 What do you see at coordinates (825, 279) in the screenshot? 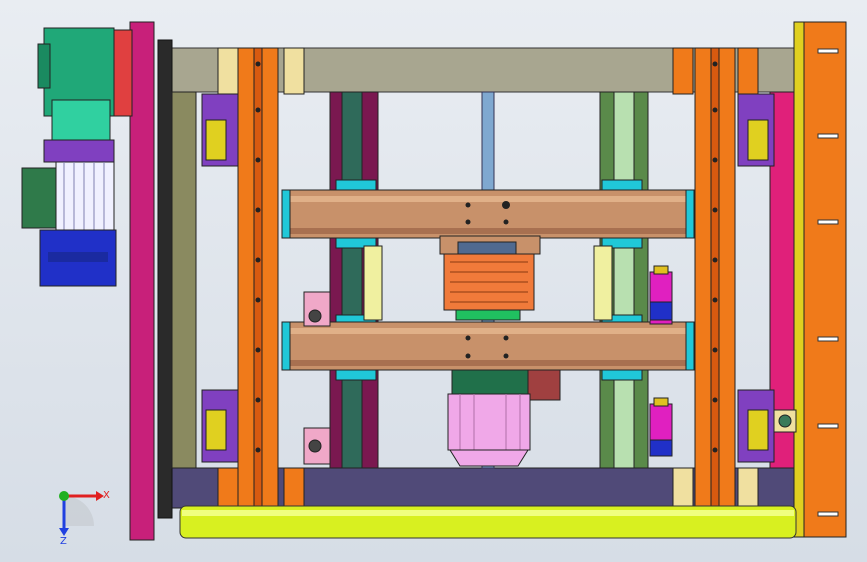
I see `right-orange-guide` at bounding box center [825, 279].